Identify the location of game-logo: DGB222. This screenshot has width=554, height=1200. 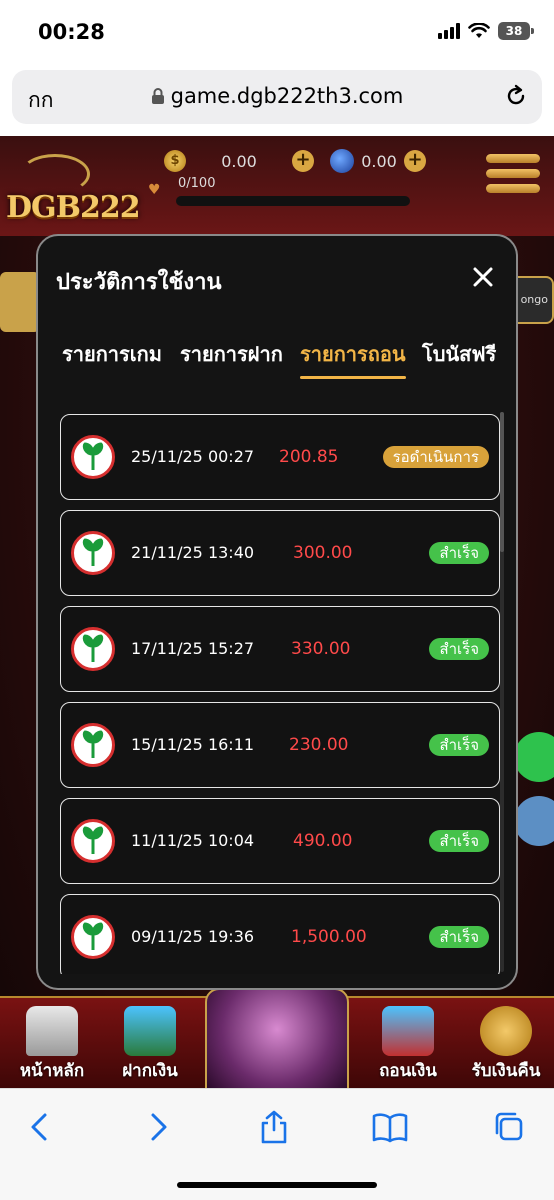
(73, 207).